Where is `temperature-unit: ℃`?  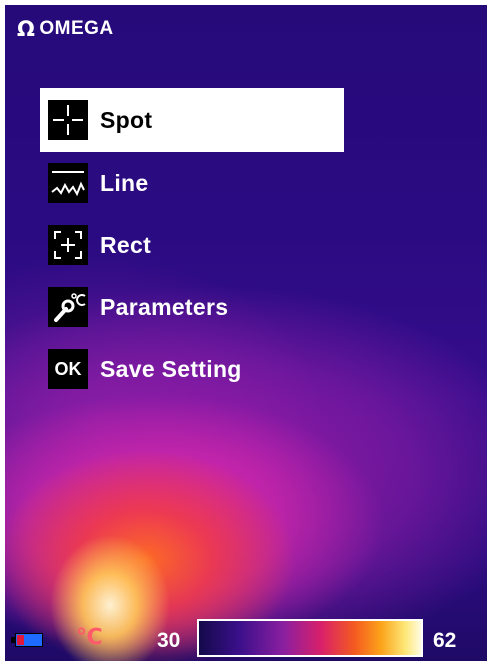
temperature-unit: ℃ is located at coordinates (89, 637).